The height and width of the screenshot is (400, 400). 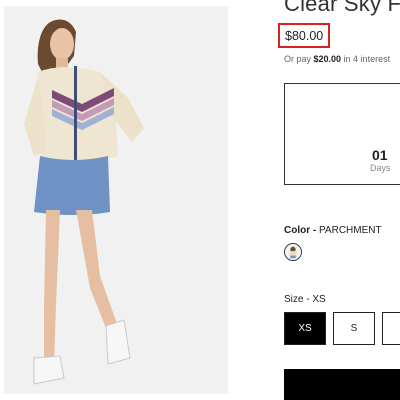 I want to click on swatch-thumbnail-icon, so click(x=293, y=252).